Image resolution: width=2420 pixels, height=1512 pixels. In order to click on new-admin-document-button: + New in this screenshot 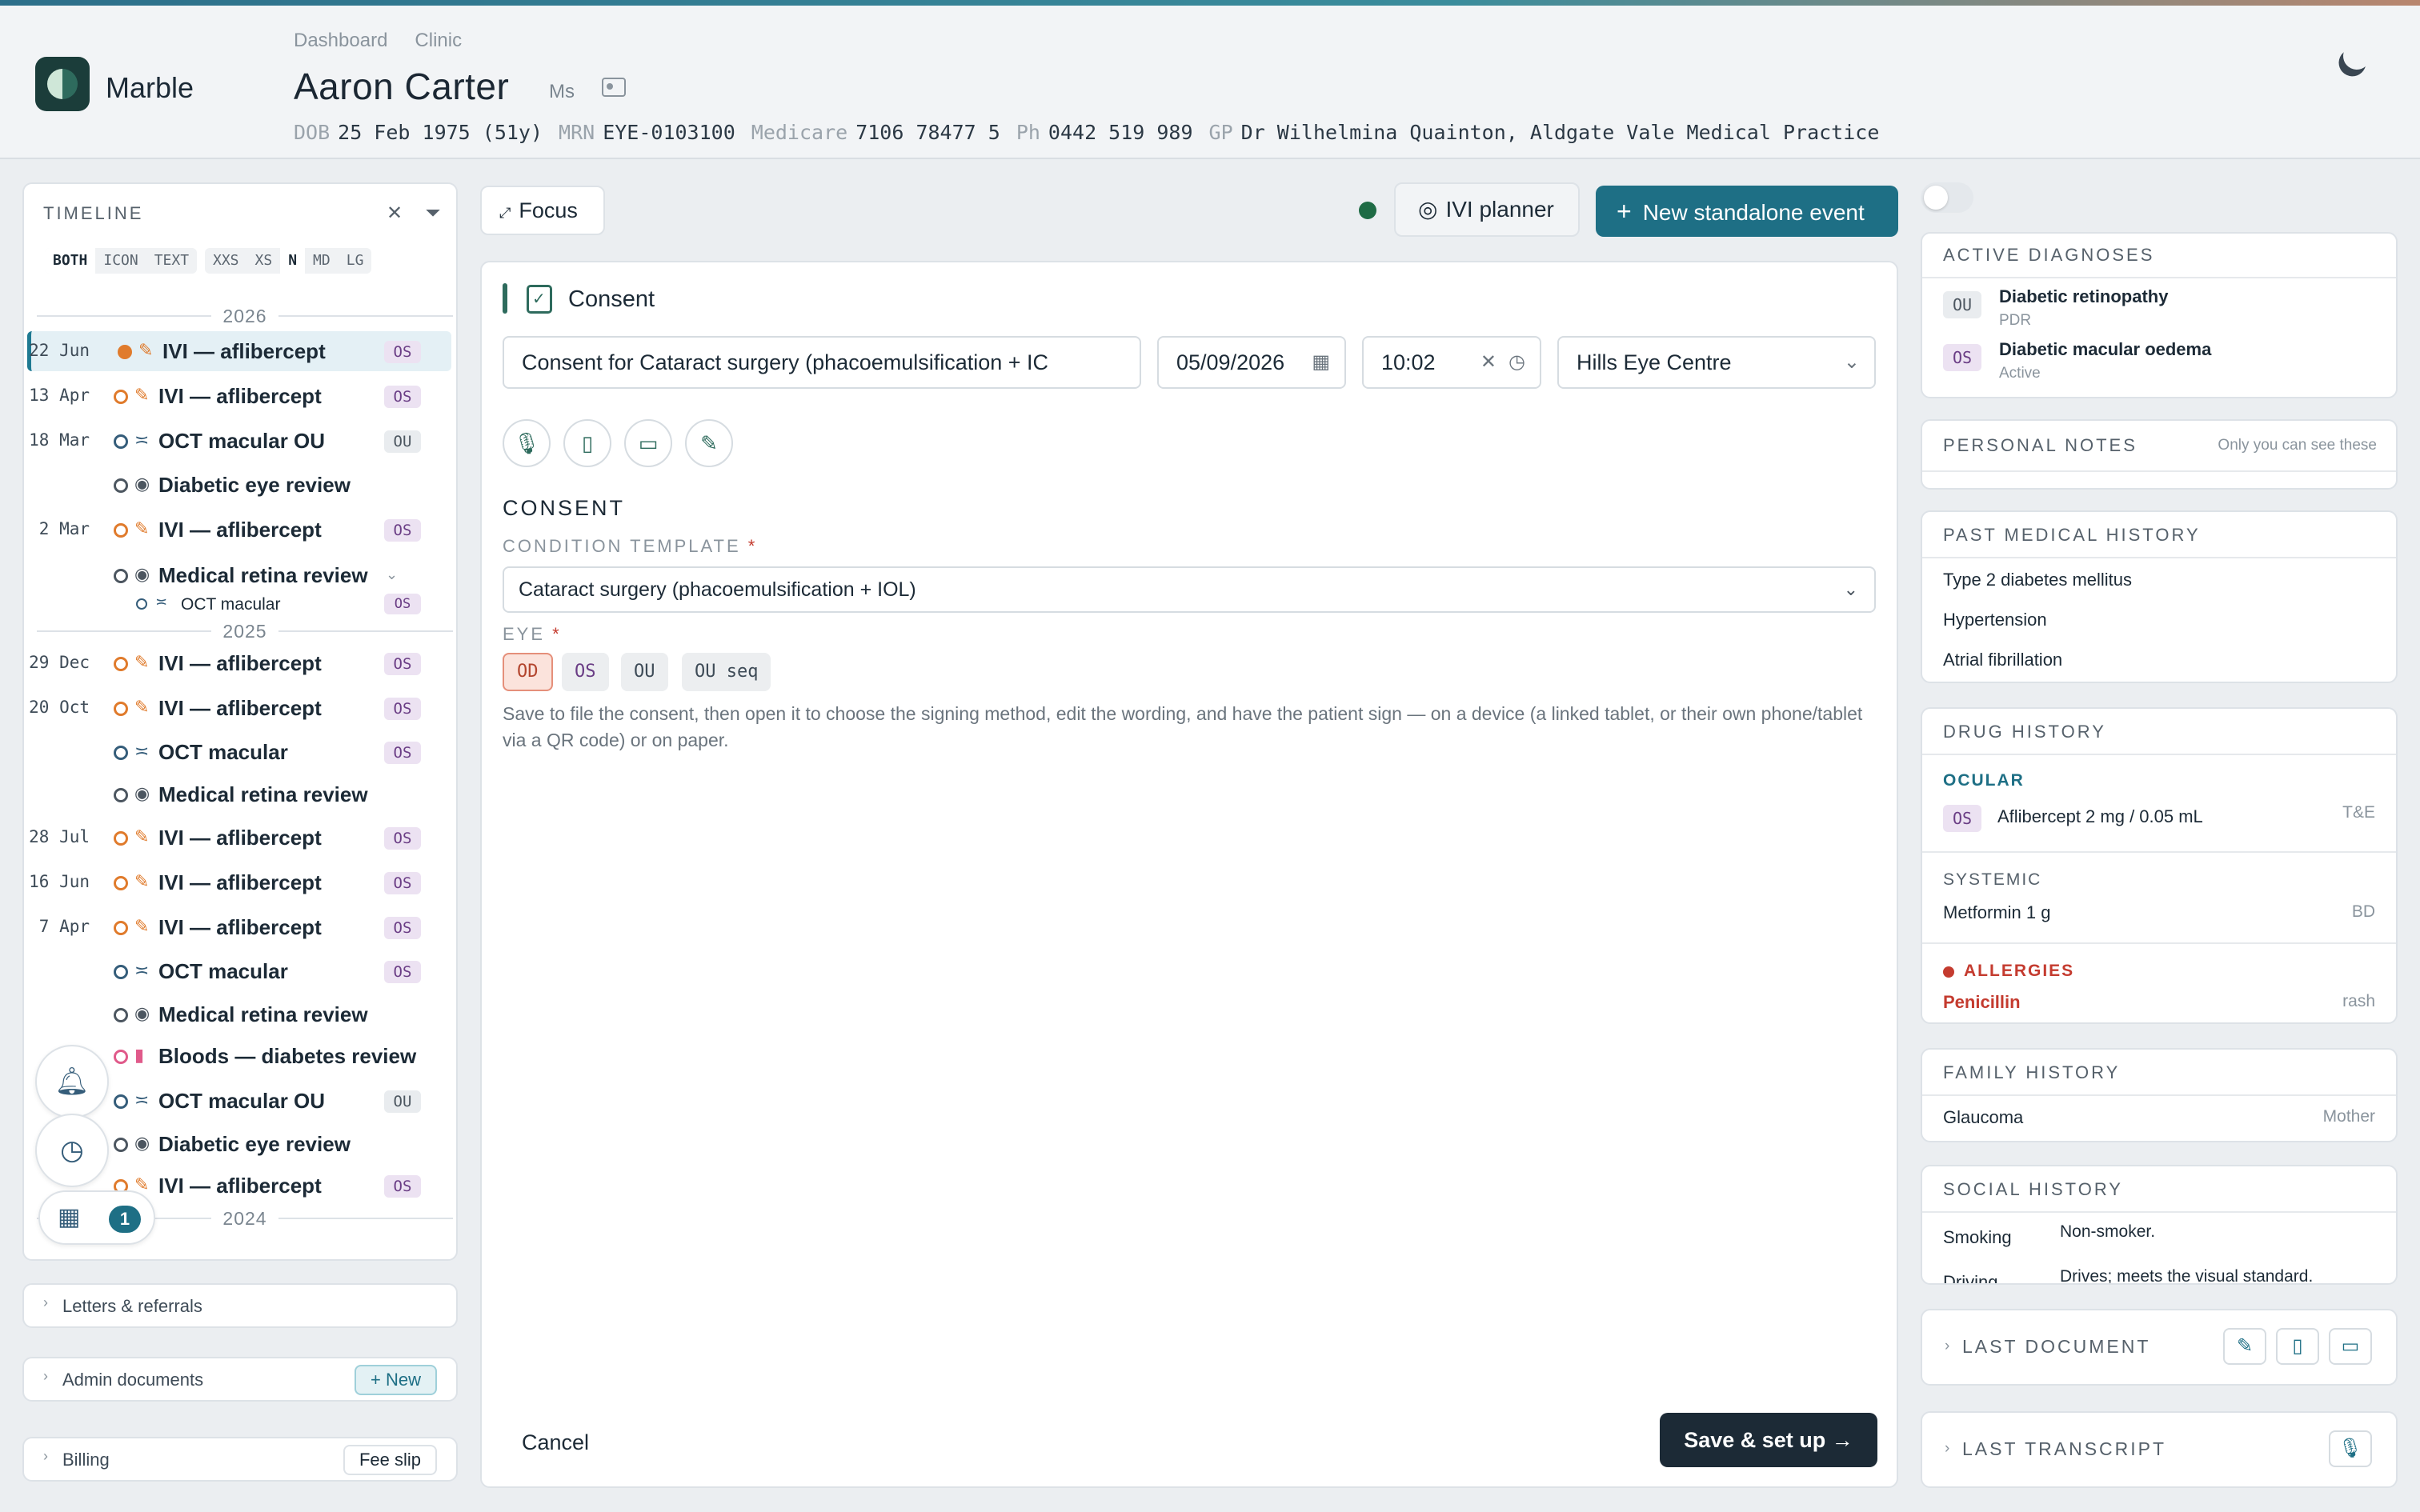, I will do `click(396, 1380)`.